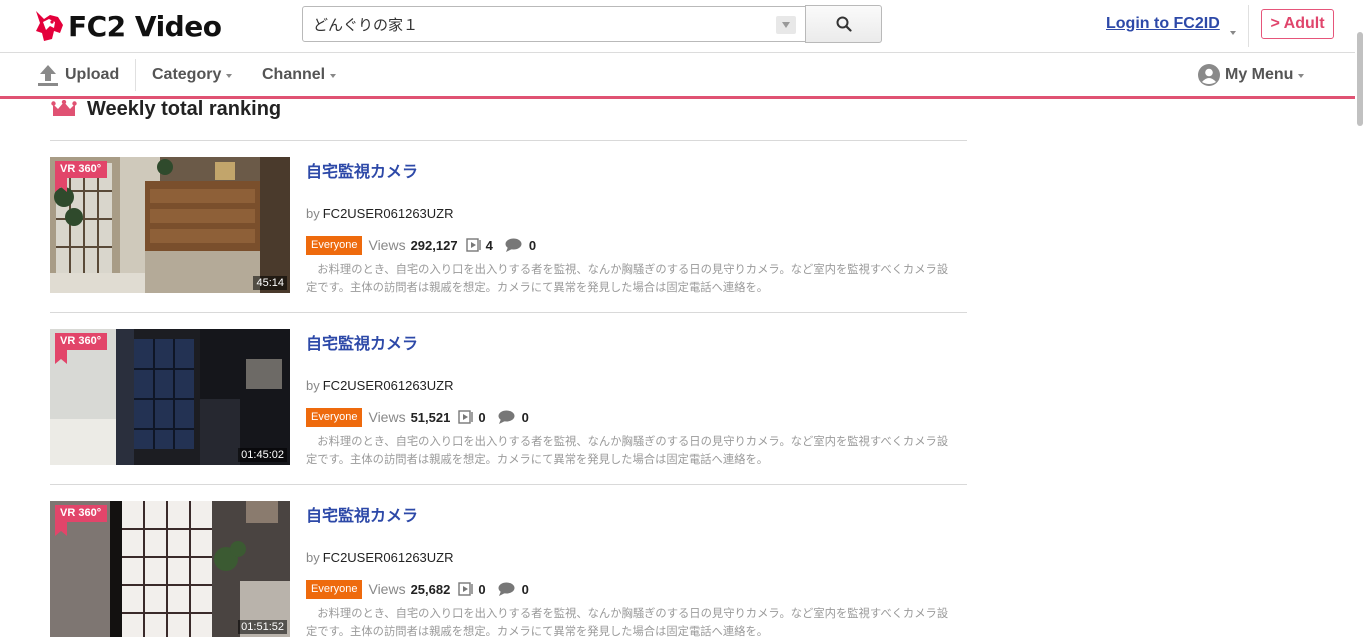 The width and height of the screenshot is (1366, 641). What do you see at coordinates (92, 74) in the screenshot?
I see `nav-upload-label: Upload` at bounding box center [92, 74].